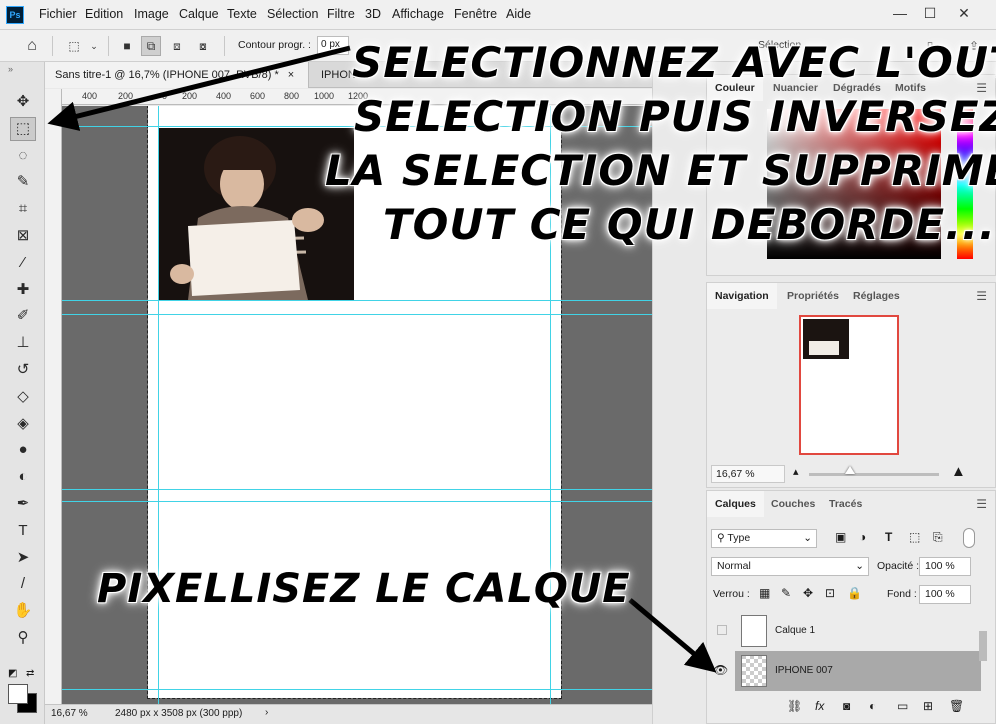 This screenshot has width=996, height=724. Describe the element at coordinates (23, 424) in the screenshot. I see `bucket-tool-icon: ◈` at that location.